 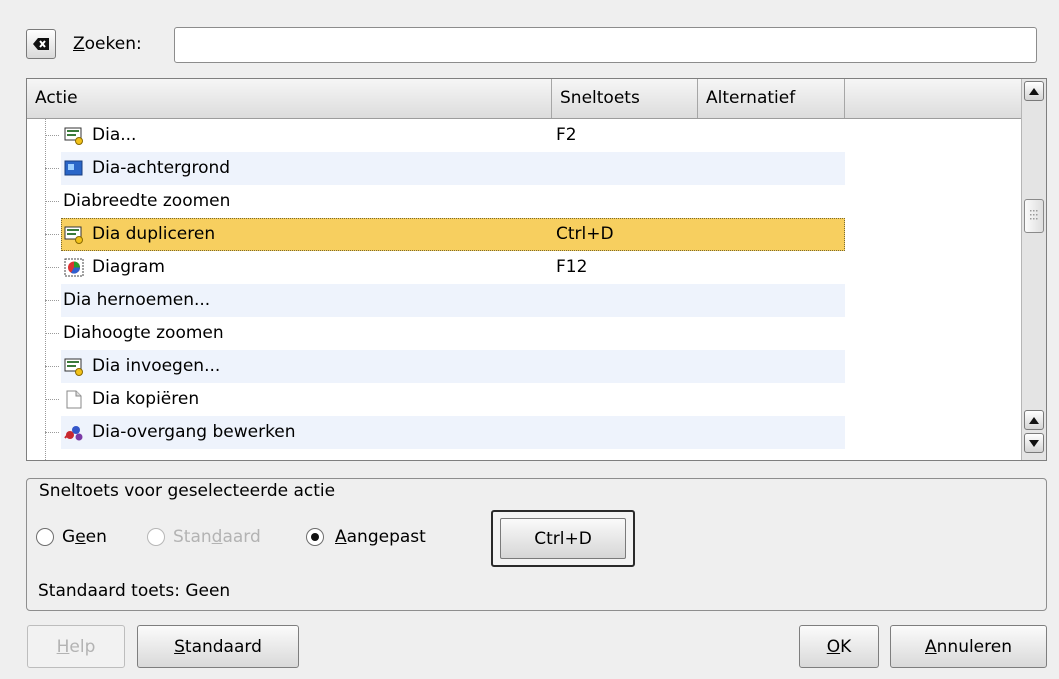 What do you see at coordinates (154, 234) in the screenshot?
I see `action-label: Dia dupliceren` at bounding box center [154, 234].